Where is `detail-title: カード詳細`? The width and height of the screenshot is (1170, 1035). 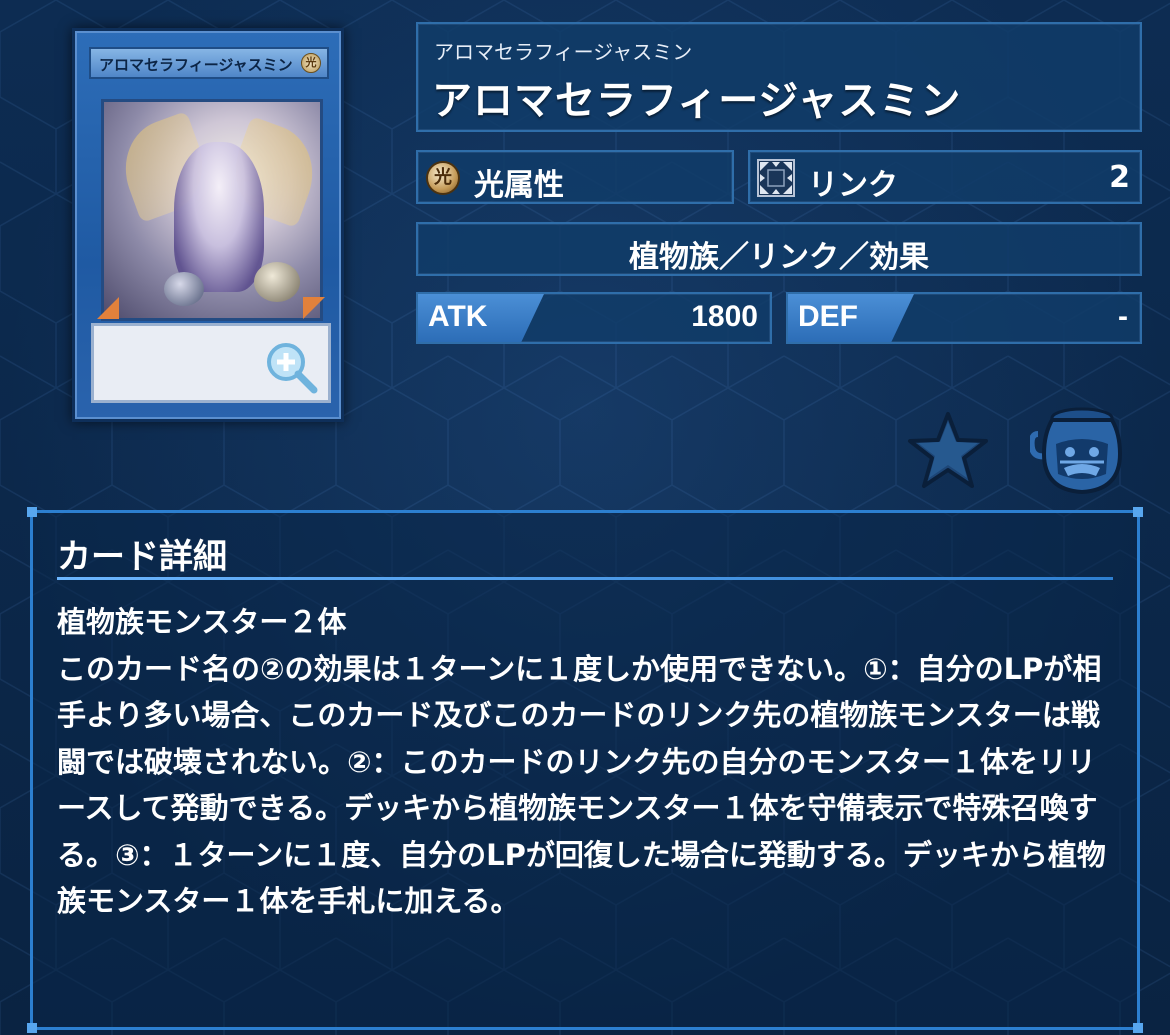 detail-title: カード詳細 is located at coordinates (142, 557).